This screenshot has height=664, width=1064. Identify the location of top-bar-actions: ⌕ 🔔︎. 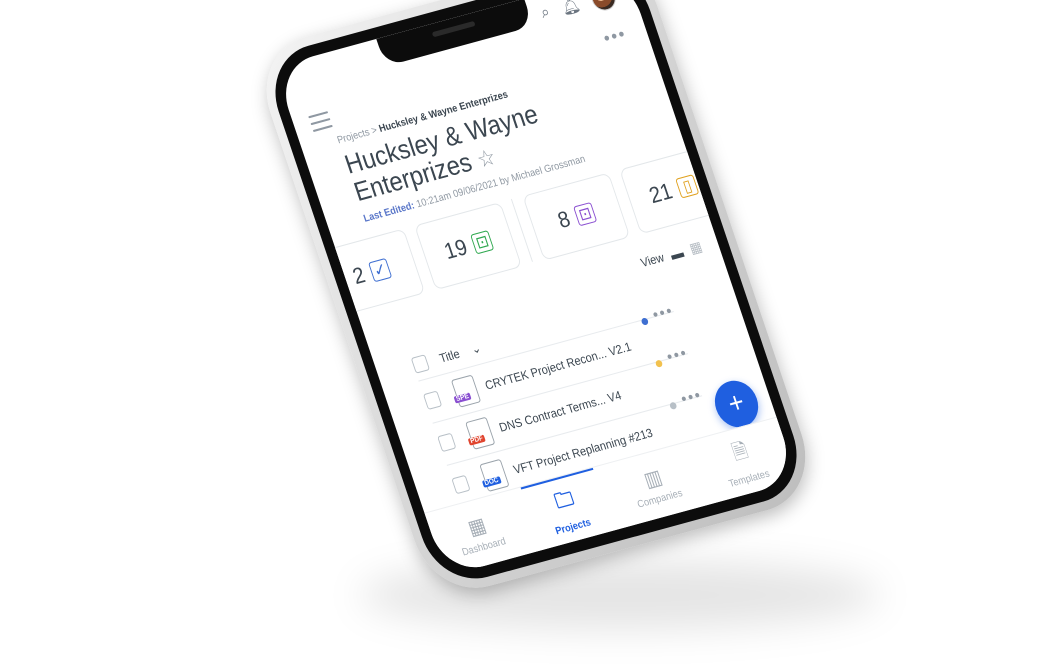
(578, 13).